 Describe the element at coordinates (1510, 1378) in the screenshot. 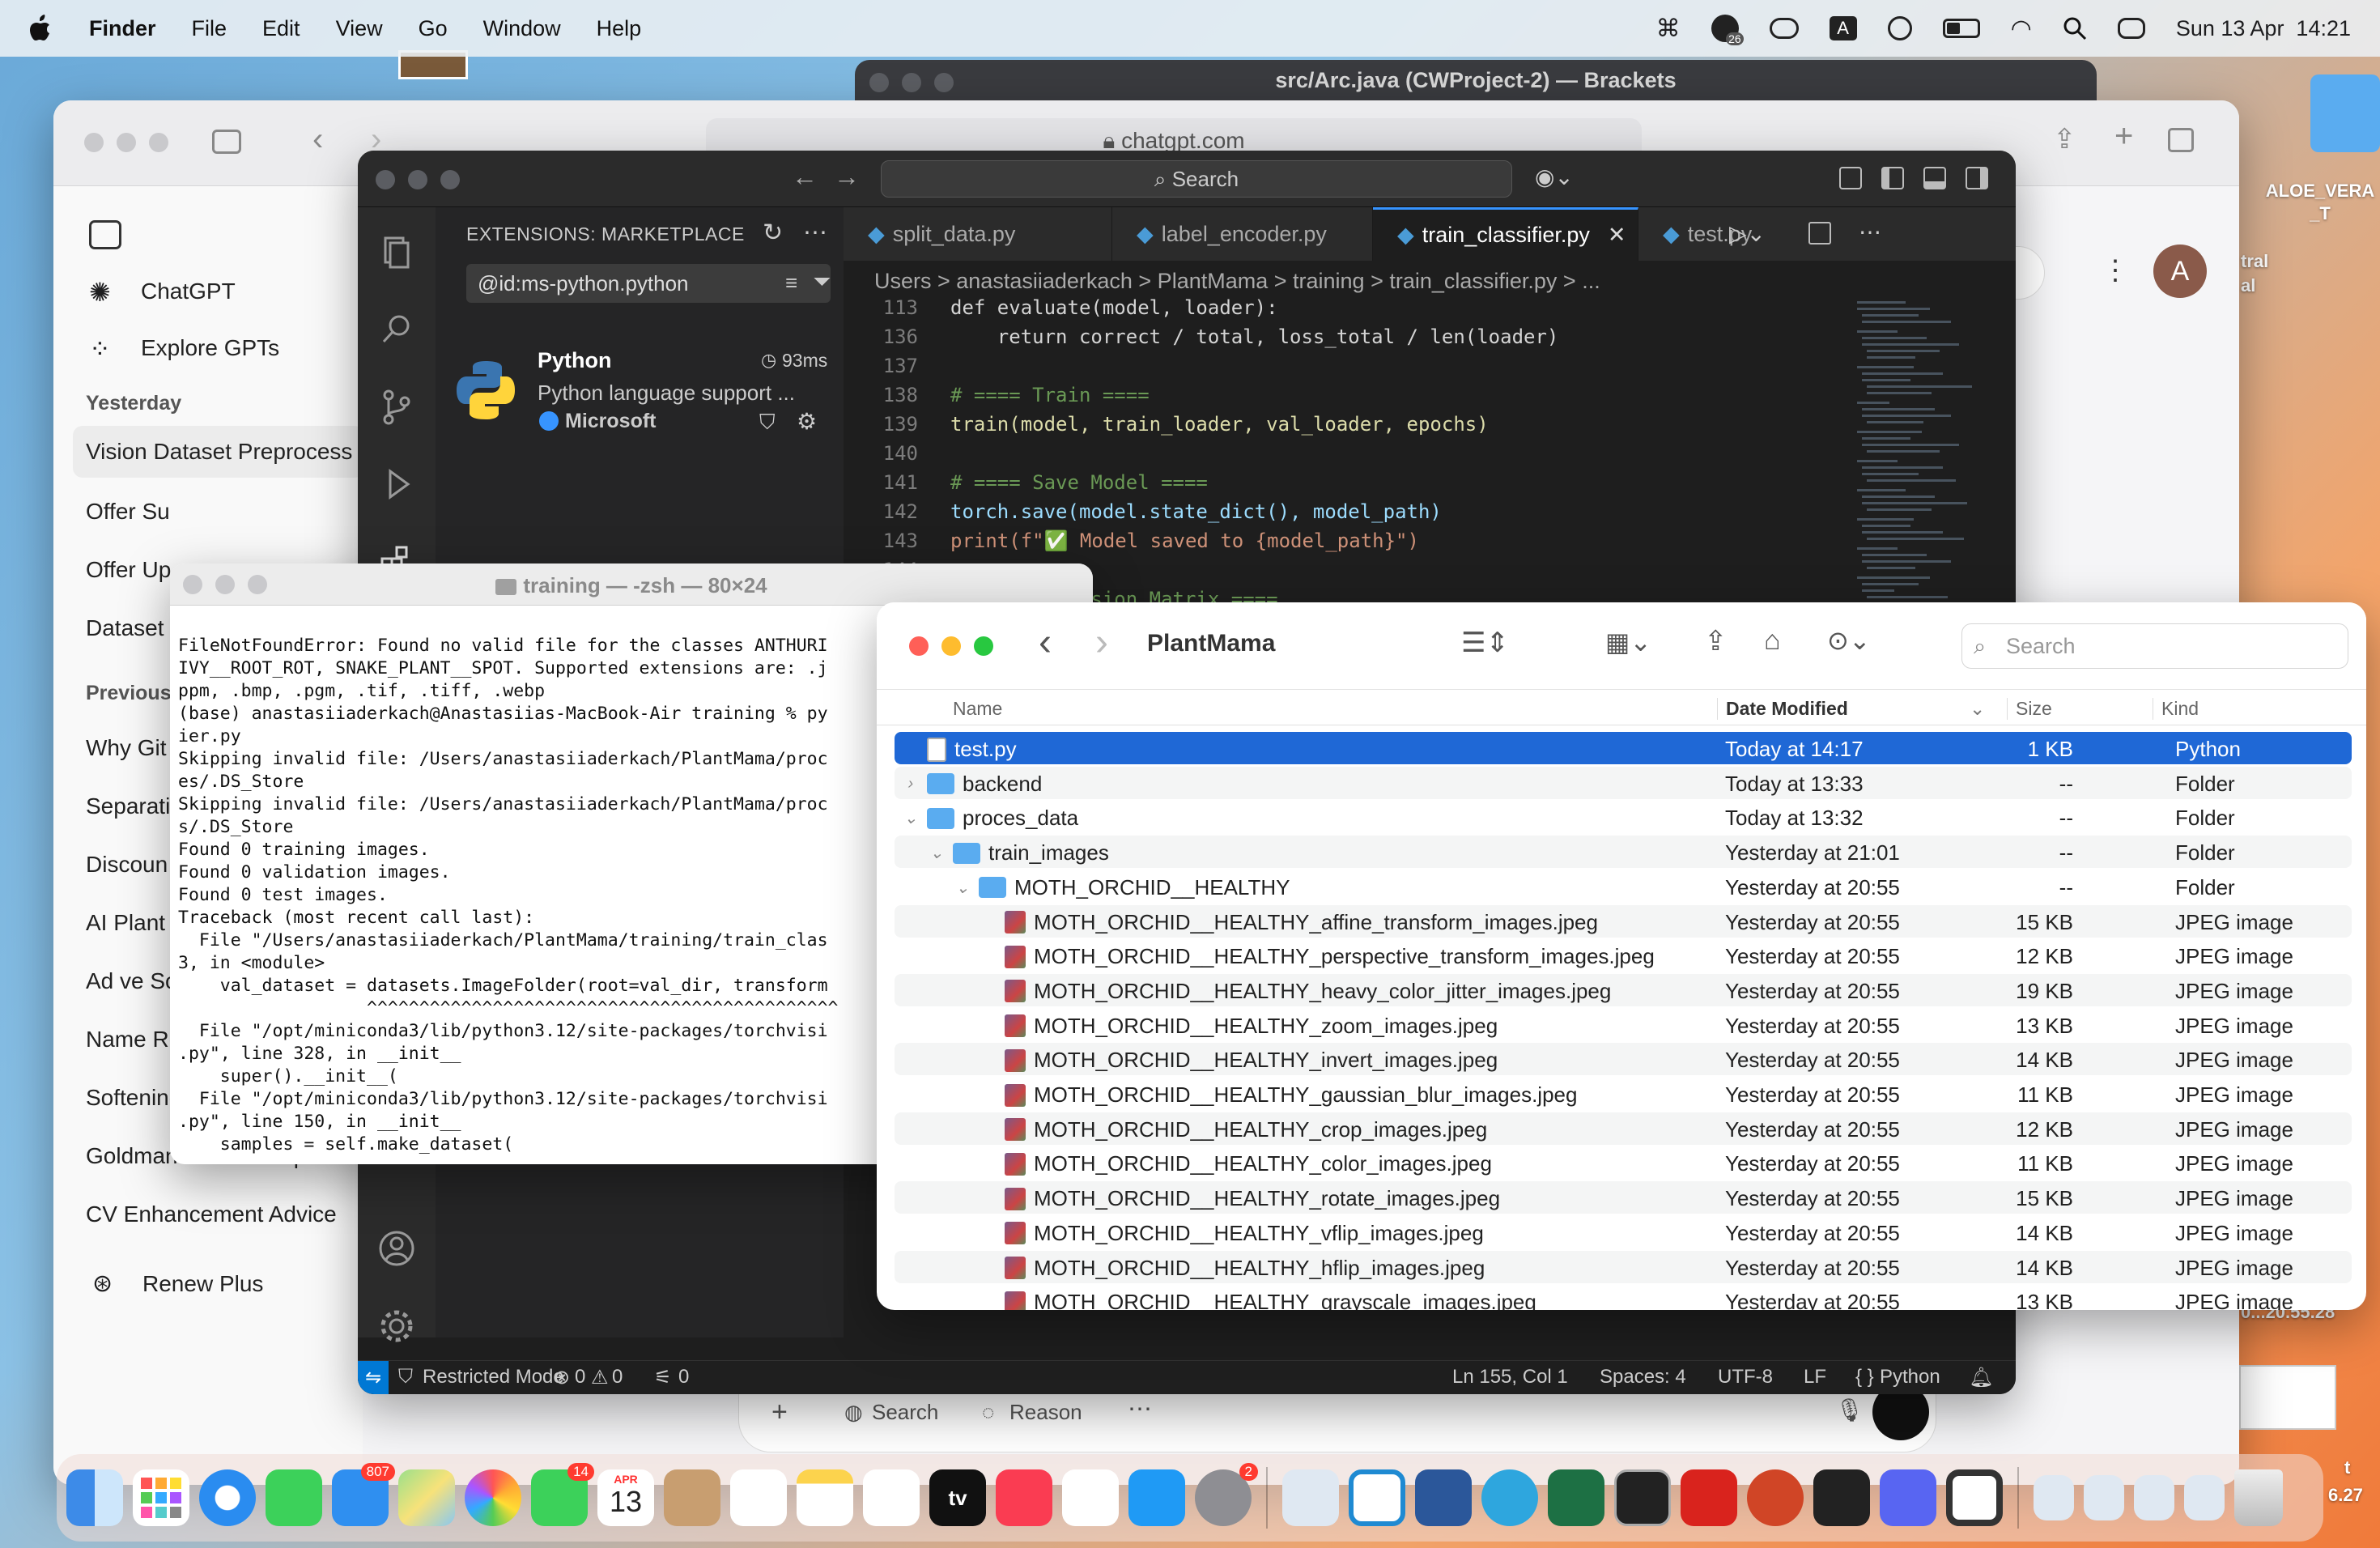

I see `cursor-position: Ln 155, Col 1` at that location.